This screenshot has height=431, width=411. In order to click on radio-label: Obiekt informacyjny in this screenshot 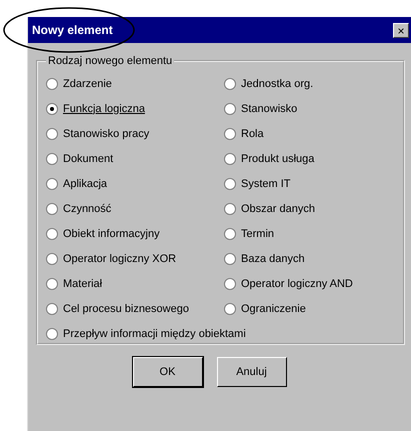, I will do `click(111, 234)`.